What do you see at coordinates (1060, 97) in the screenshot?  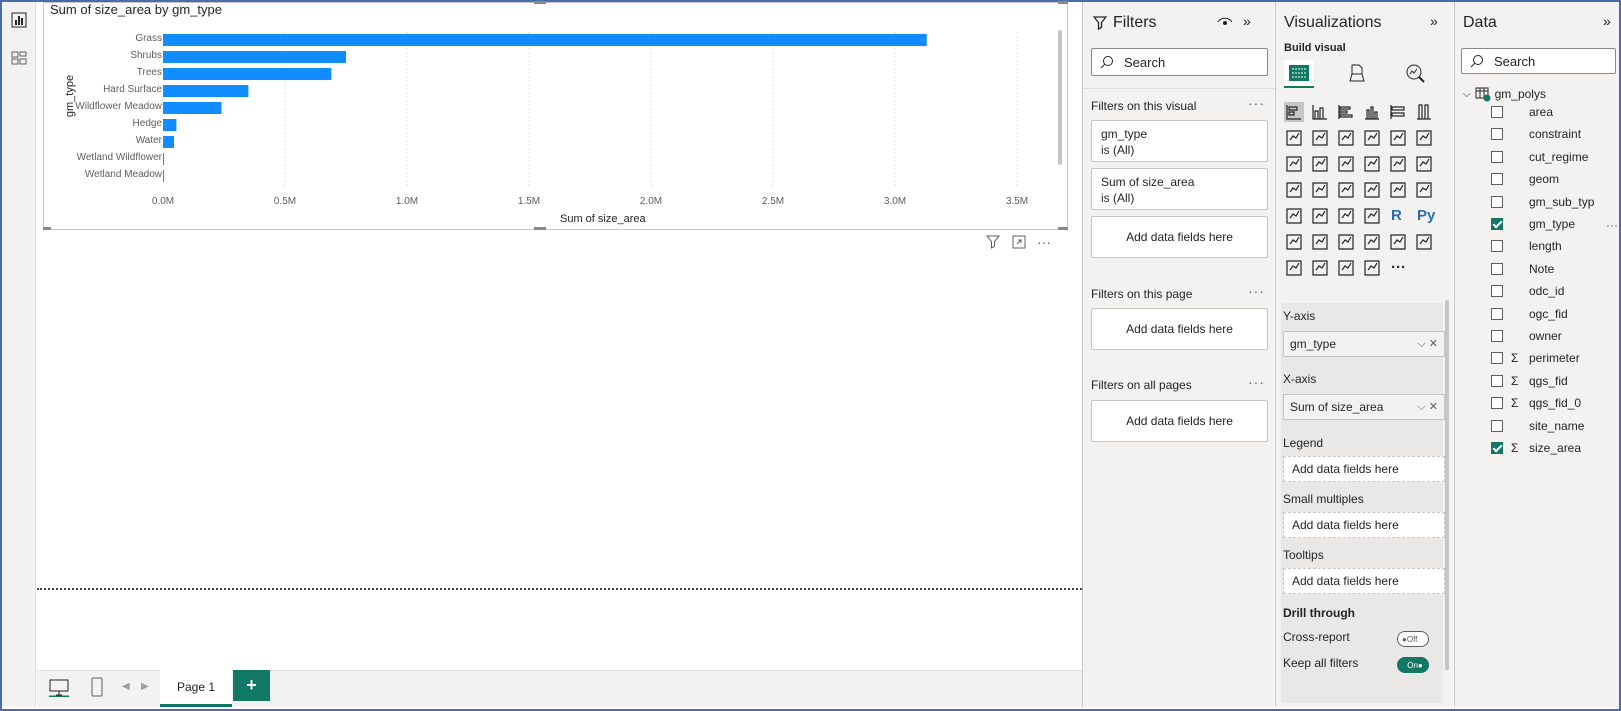 I see `visual-scrollbar` at bounding box center [1060, 97].